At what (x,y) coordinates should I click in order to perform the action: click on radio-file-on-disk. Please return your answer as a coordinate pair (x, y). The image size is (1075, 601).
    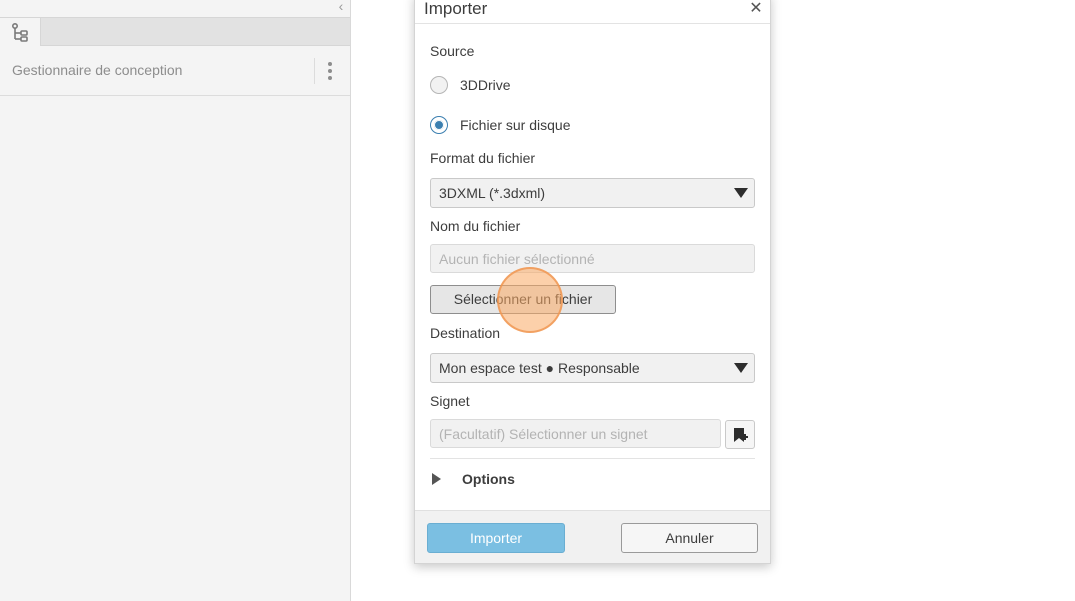
    Looking at the image, I should click on (439, 125).